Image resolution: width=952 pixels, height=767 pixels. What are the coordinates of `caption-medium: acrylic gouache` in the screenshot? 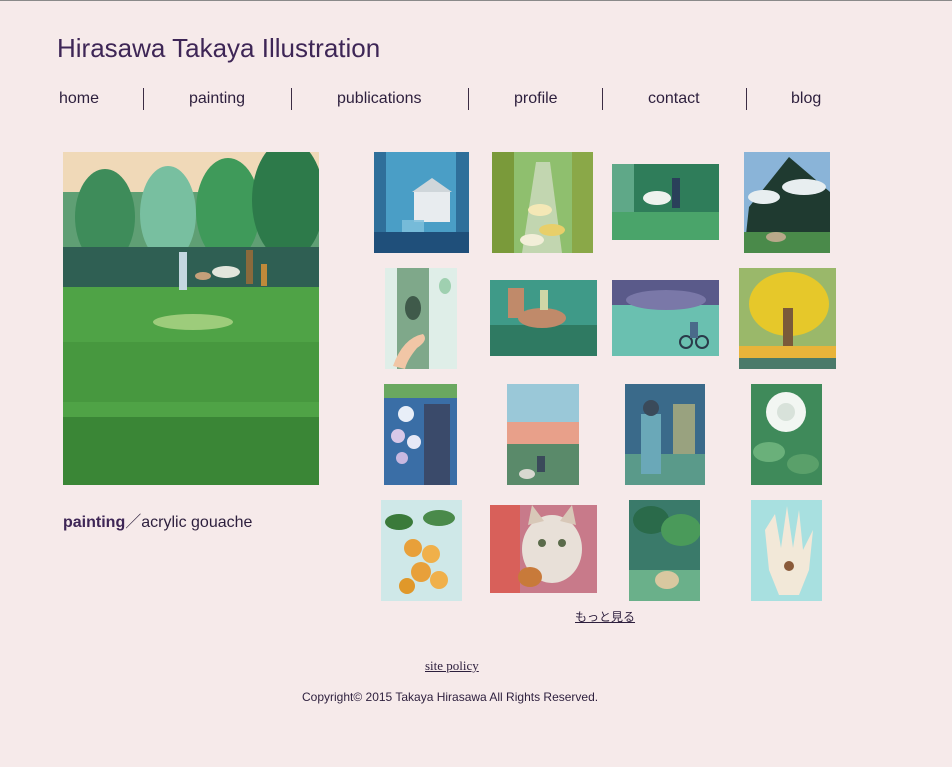 It's located at (197, 522).